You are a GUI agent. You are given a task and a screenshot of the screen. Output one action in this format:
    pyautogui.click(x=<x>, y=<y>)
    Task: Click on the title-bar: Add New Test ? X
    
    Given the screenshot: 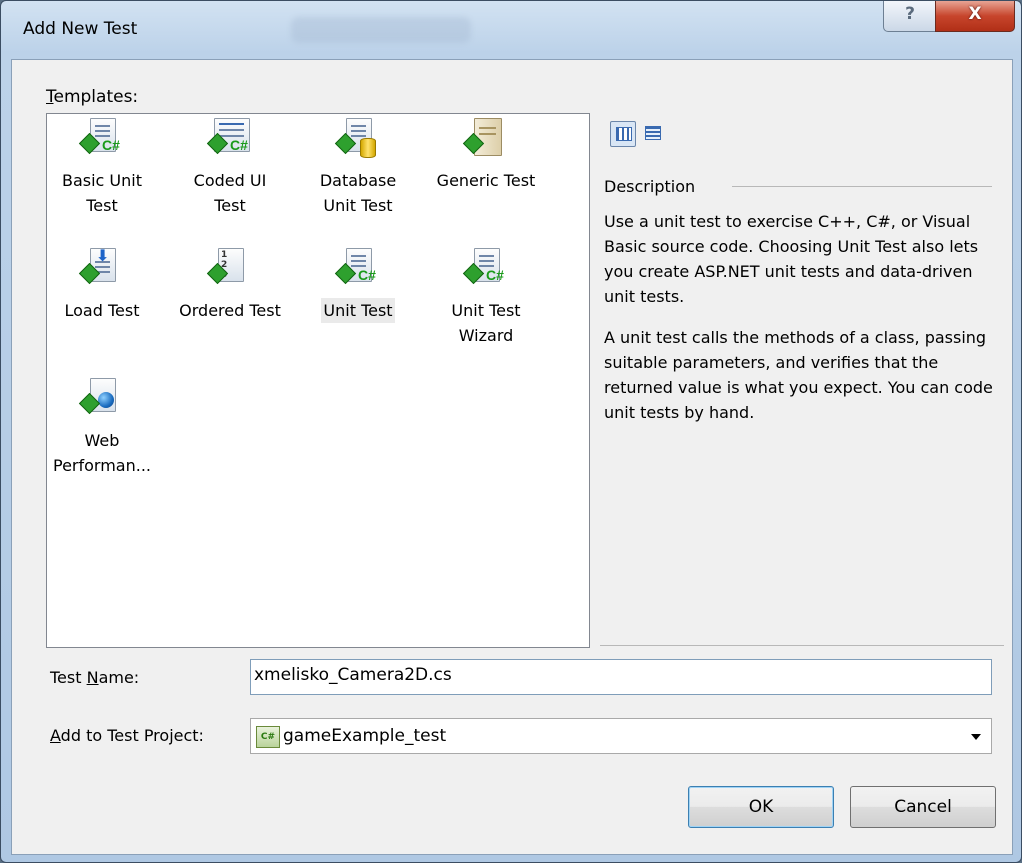 What is the action you would take?
    pyautogui.click(x=511, y=30)
    